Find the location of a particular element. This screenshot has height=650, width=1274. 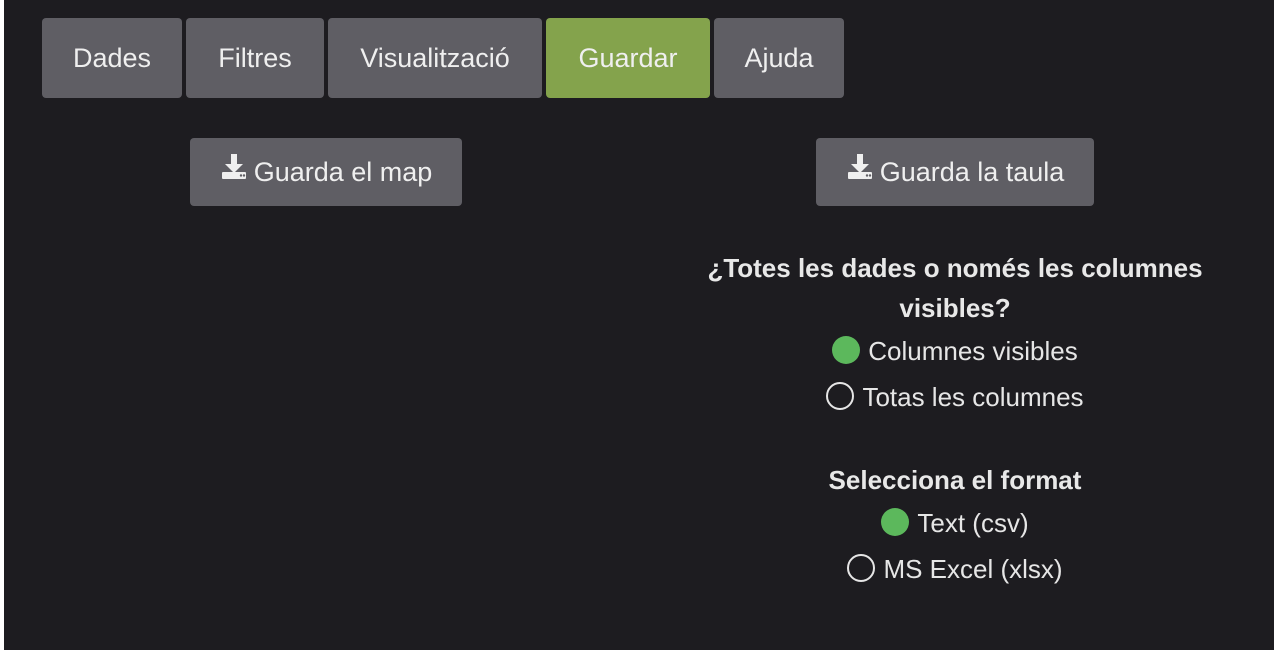

format-title: Selecciona el format is located at coordinates (955, 480).